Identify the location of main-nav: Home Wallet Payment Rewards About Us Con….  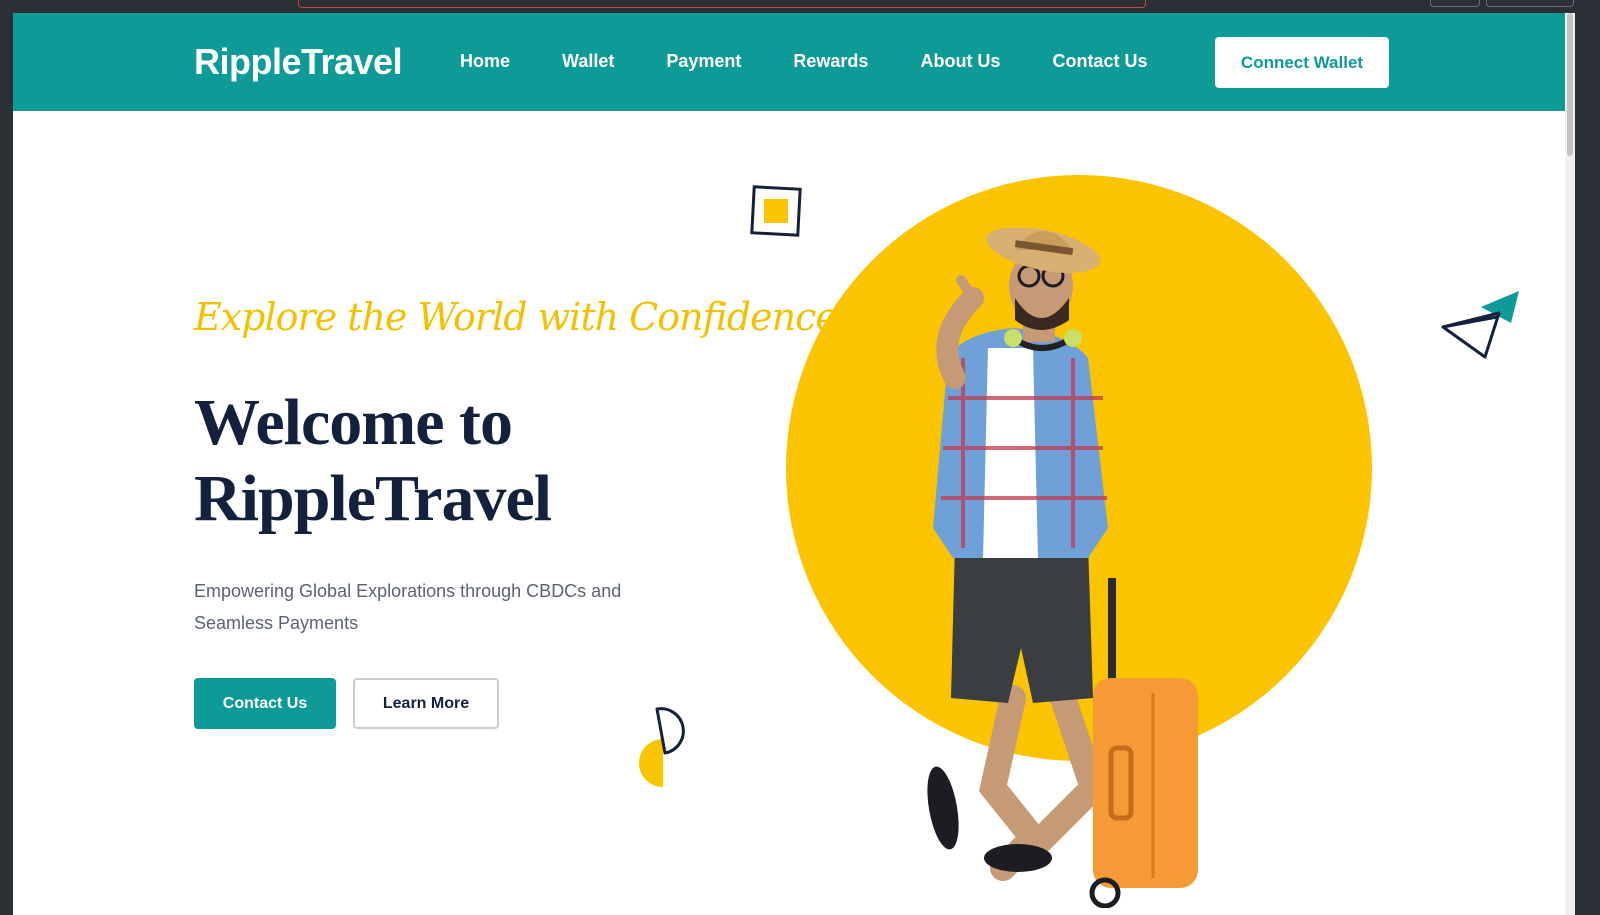
(829, 61).